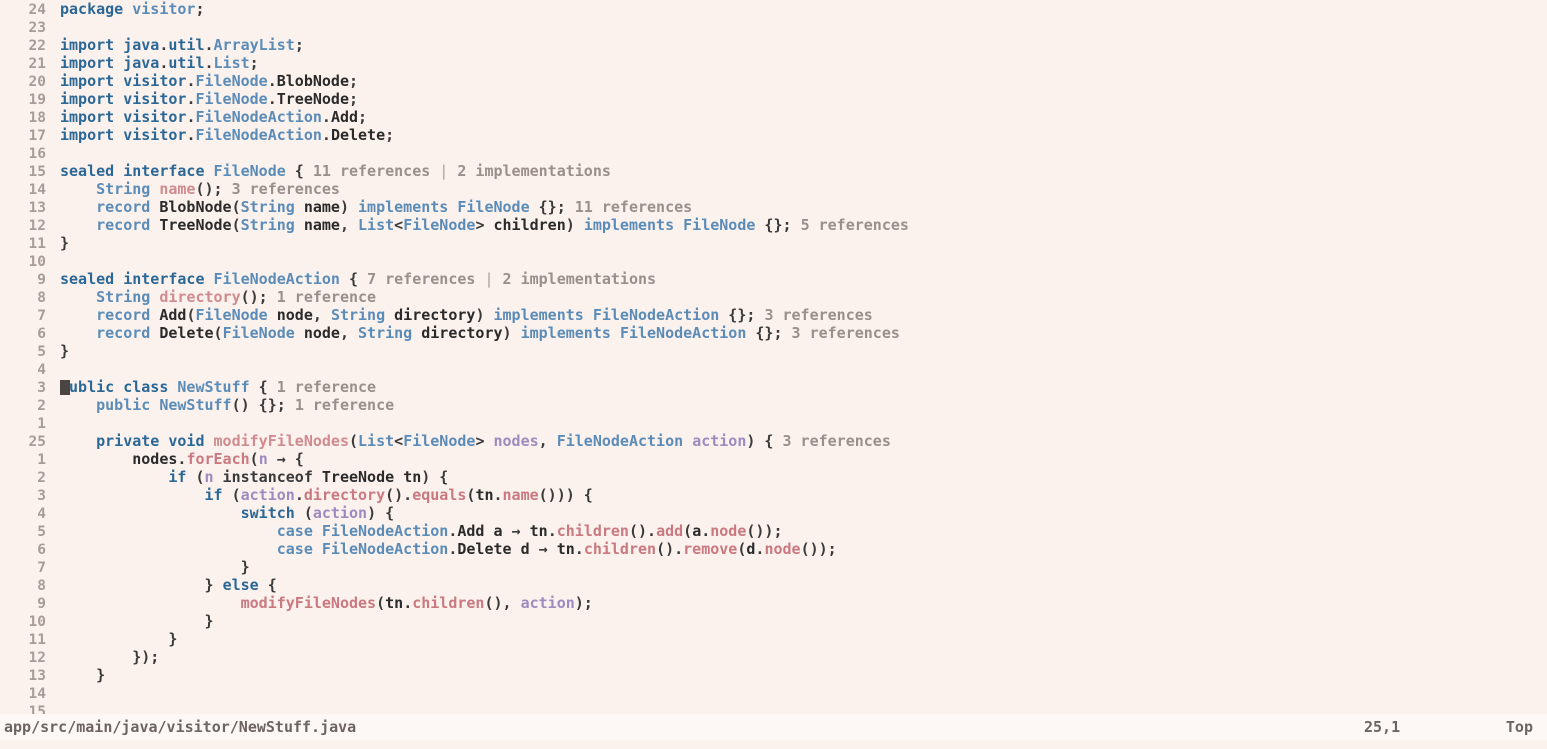 The height and width of the screenshot is (749, 1547). Describe the element at coordinates (132, 9) in the screenshot. I see `code-text: package visitor;` at that location.